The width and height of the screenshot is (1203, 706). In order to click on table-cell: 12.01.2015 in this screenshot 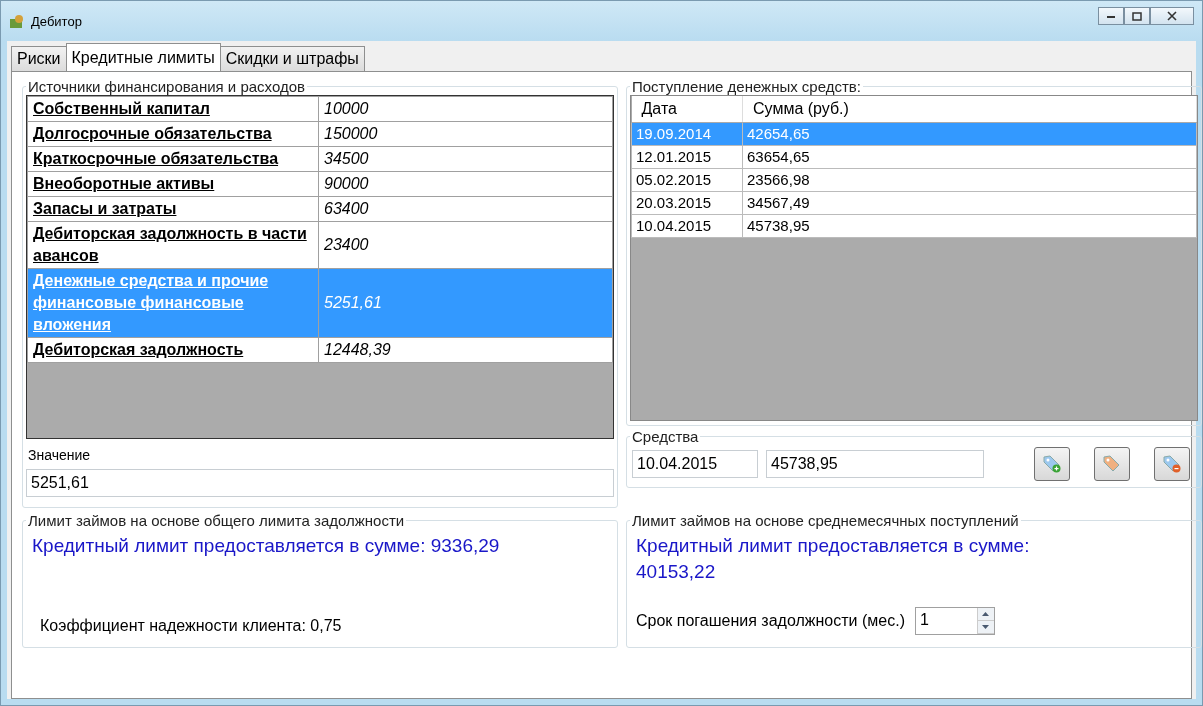, I will do `click(687, 157)`.